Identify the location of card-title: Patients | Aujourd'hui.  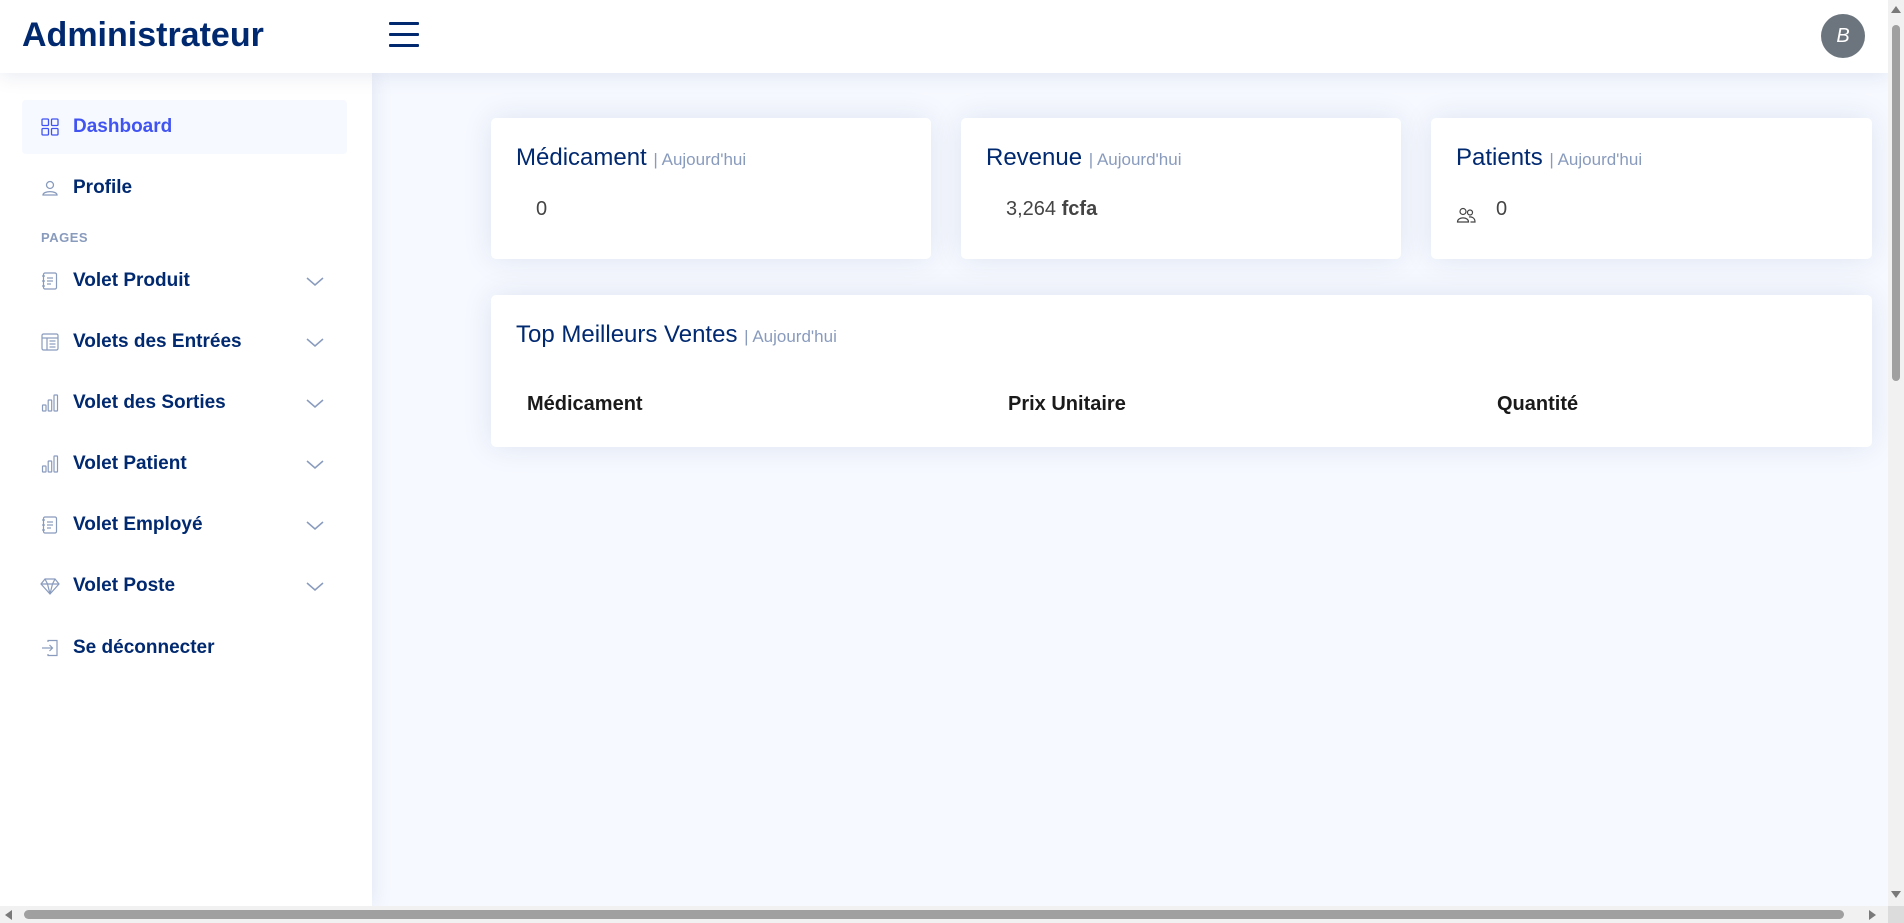
(1549, 157).